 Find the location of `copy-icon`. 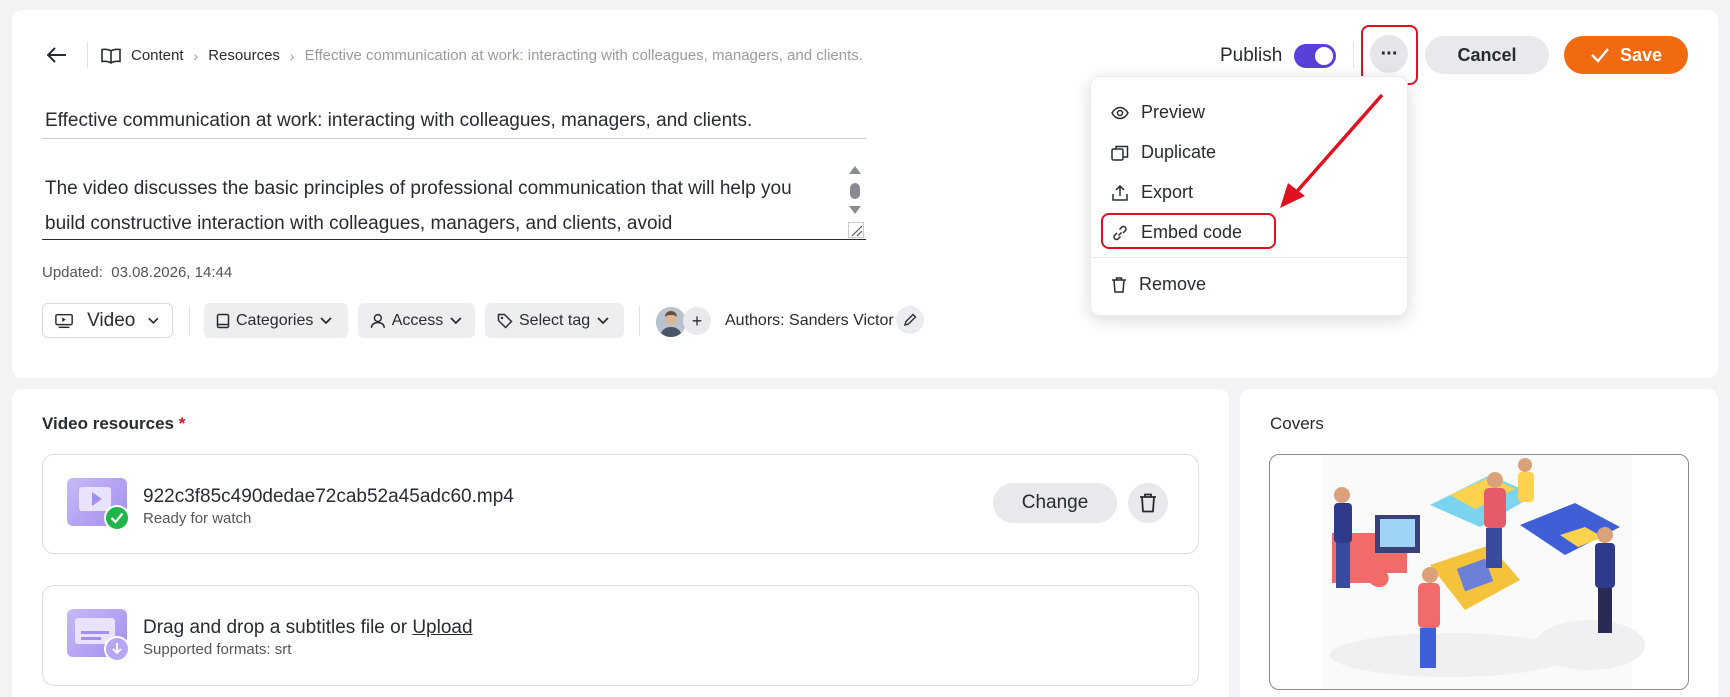

copy-icon is located at coordinates (1120, 153).